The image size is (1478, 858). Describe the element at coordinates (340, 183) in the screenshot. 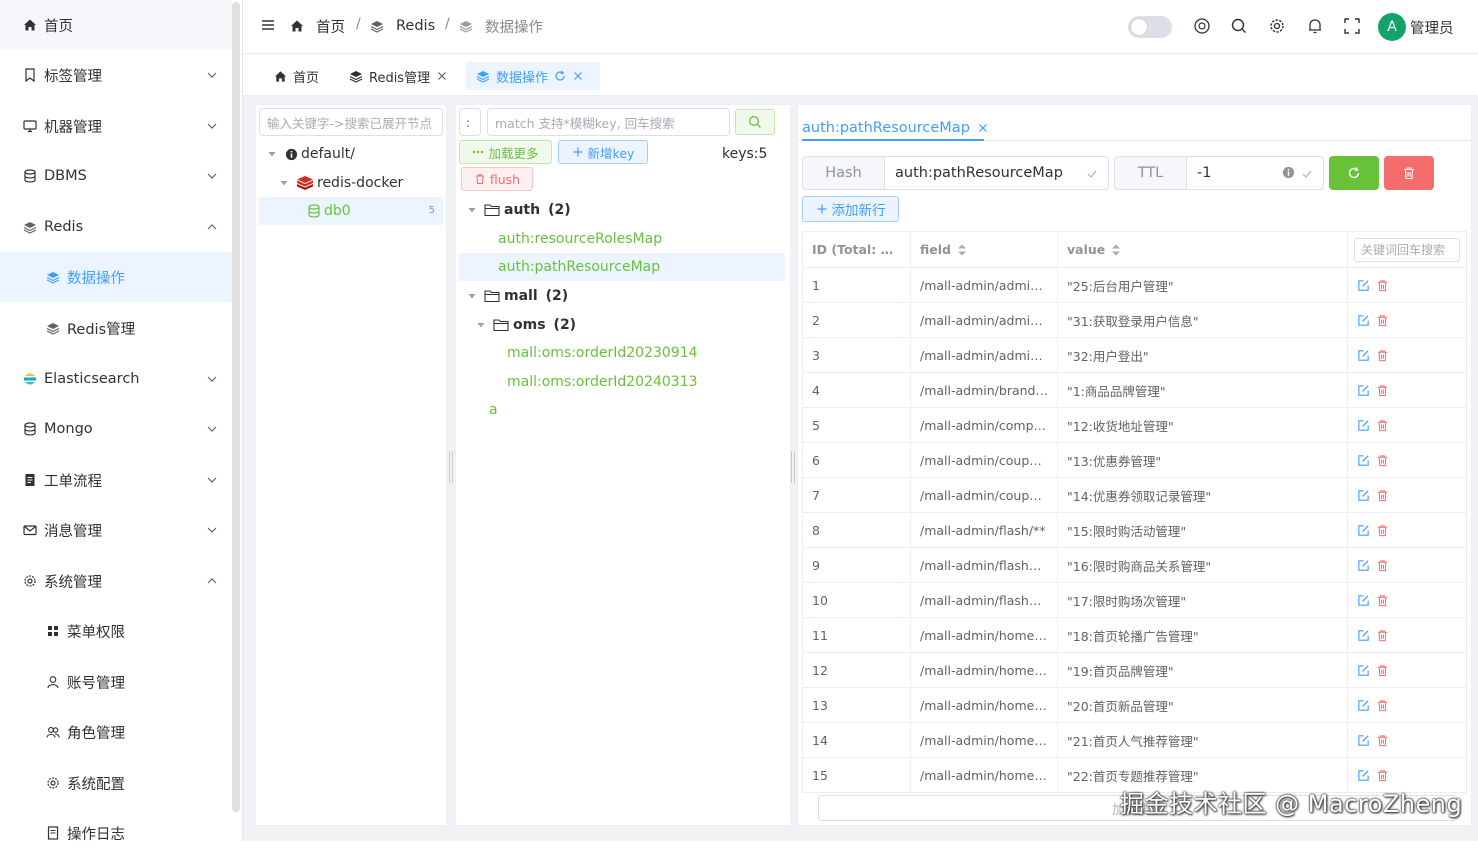

I see `tree-node-redis-docker: redis-docker` at that location.